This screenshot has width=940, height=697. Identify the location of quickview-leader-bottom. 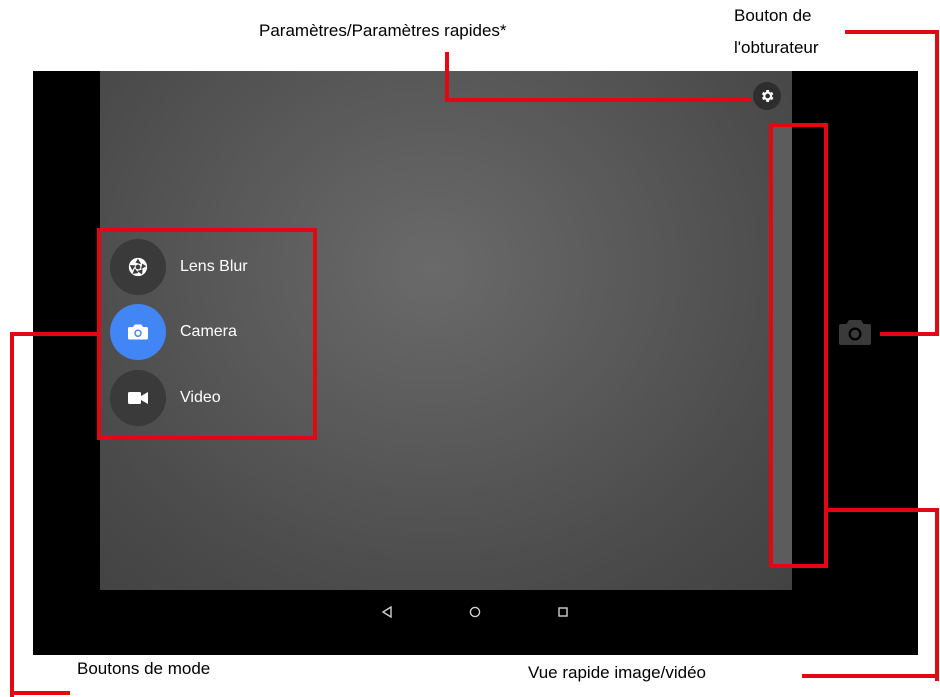
(870, 676).